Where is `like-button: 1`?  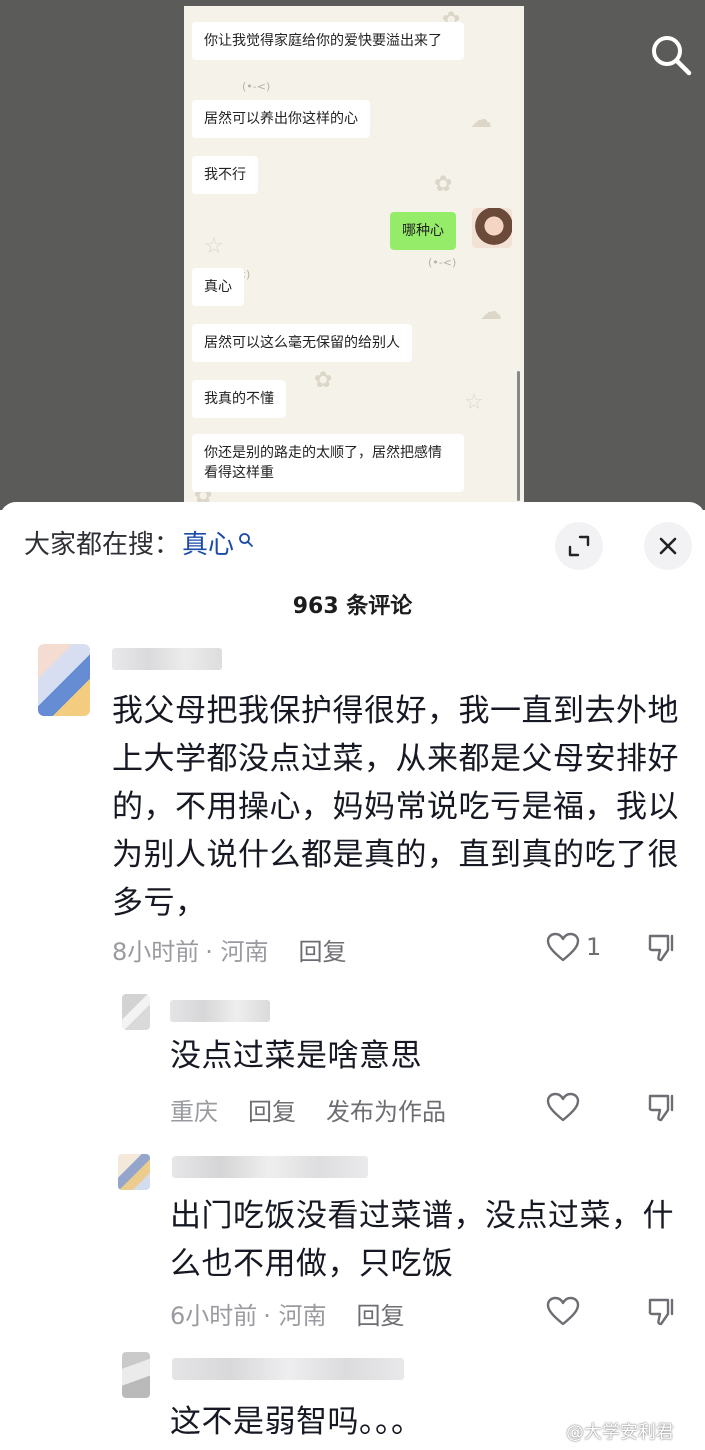
like-button: 1 is located at coordinates (573, 947).